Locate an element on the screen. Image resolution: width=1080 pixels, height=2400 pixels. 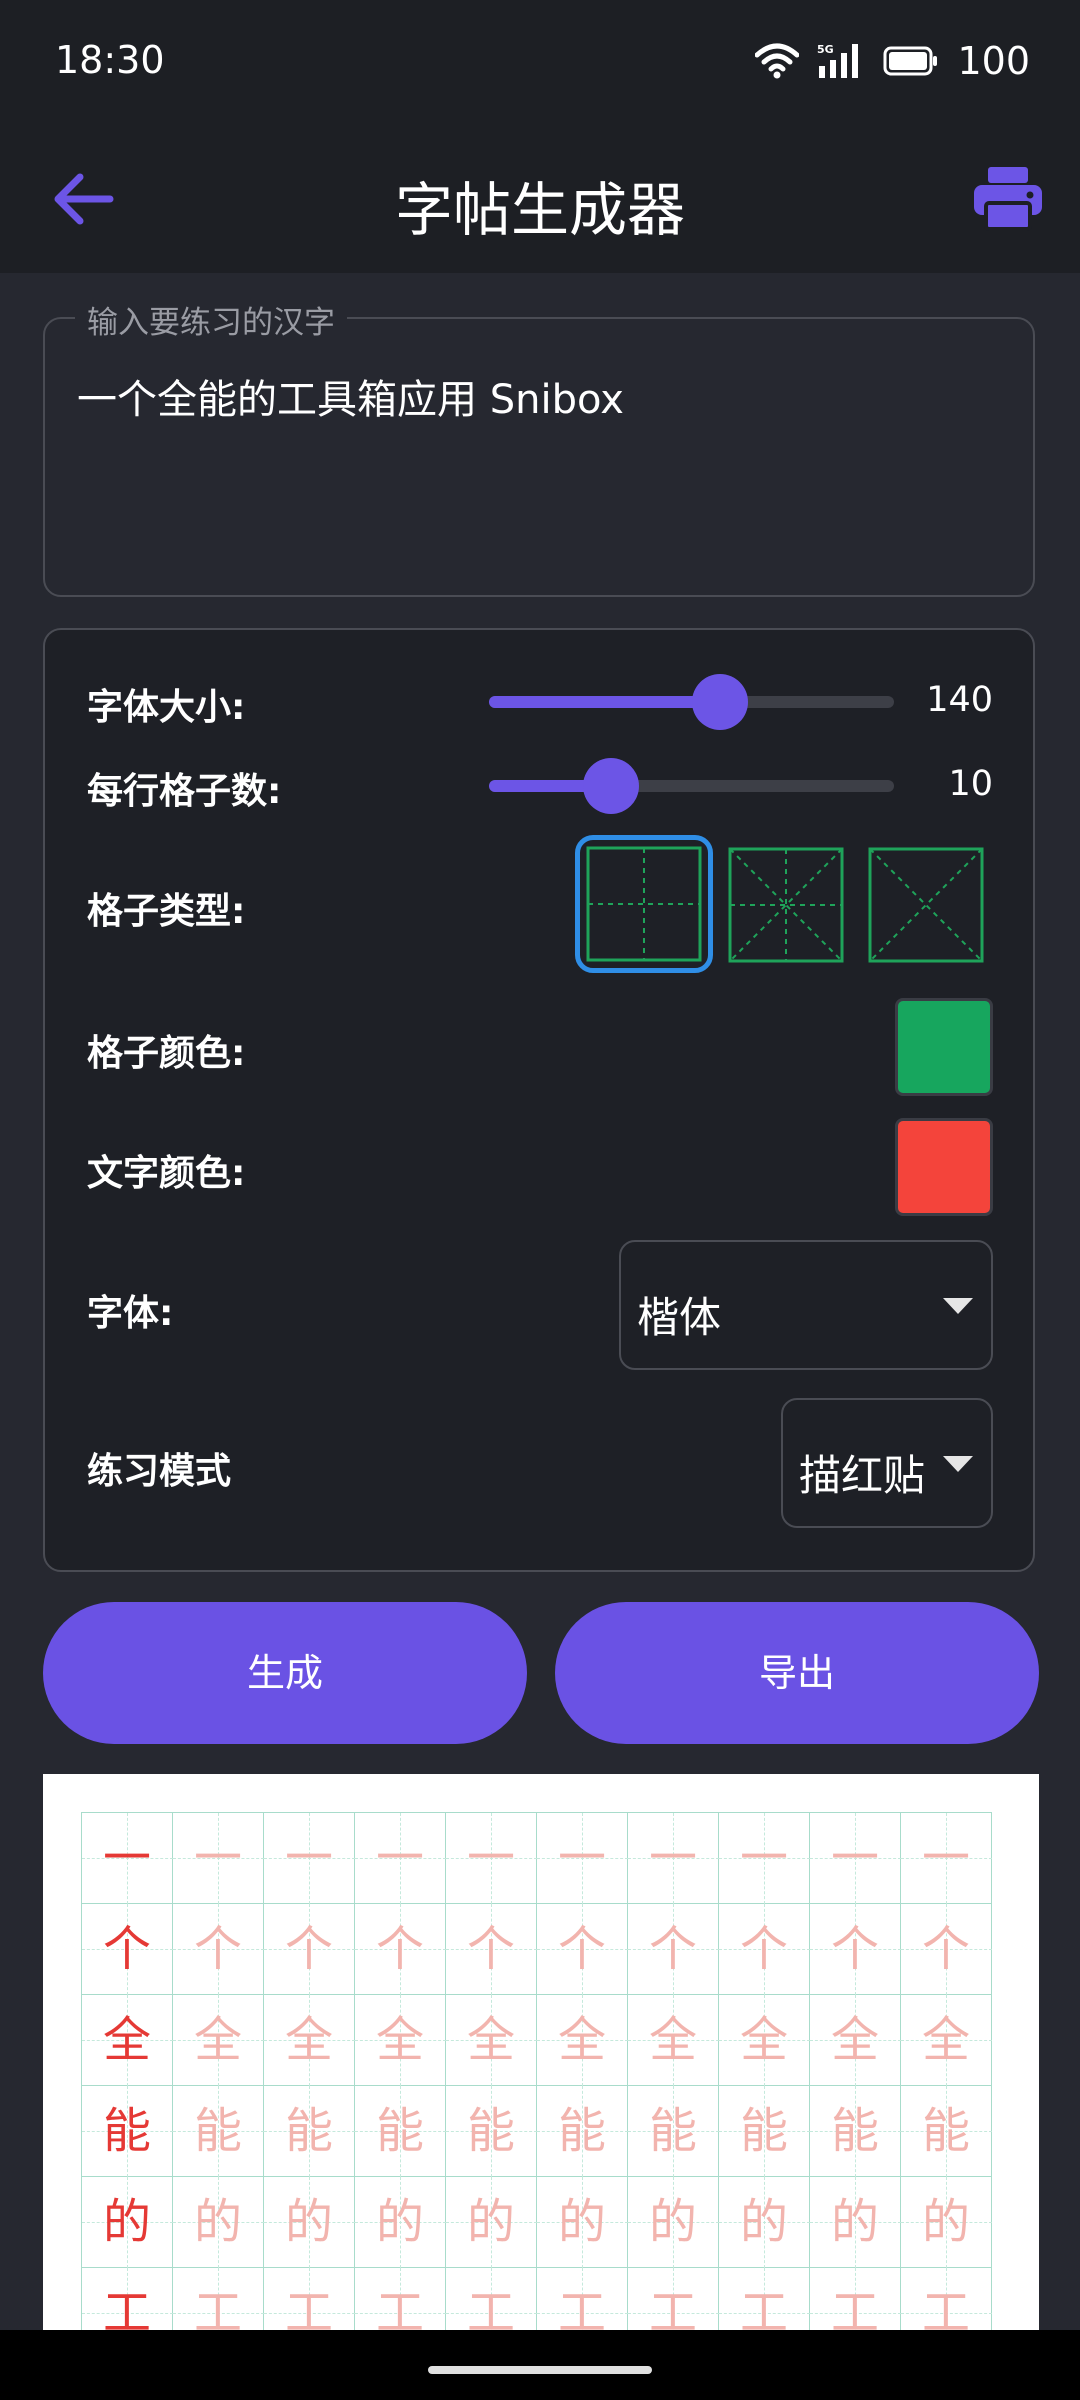
font-size-slider-fill is located at coordinates (604, 702).